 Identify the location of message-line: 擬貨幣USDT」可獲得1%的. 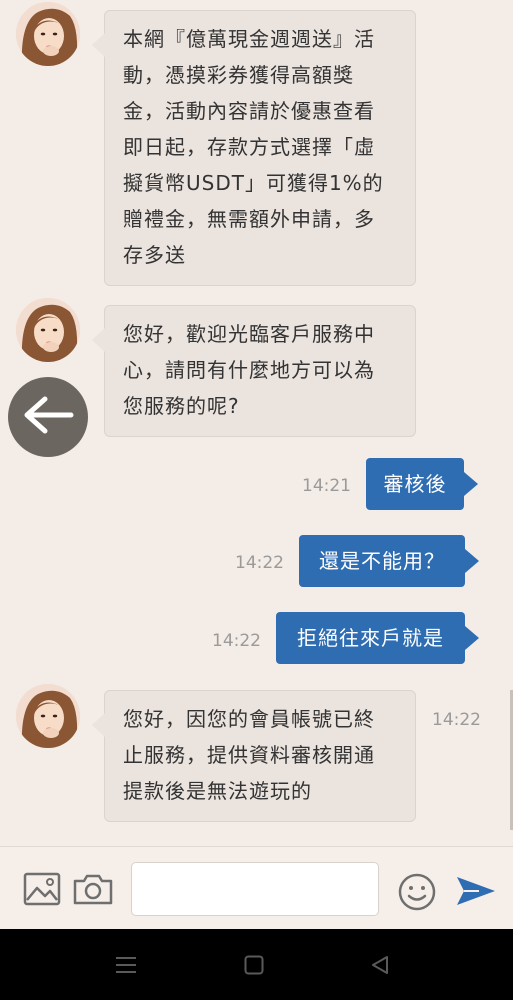
(253, 183).